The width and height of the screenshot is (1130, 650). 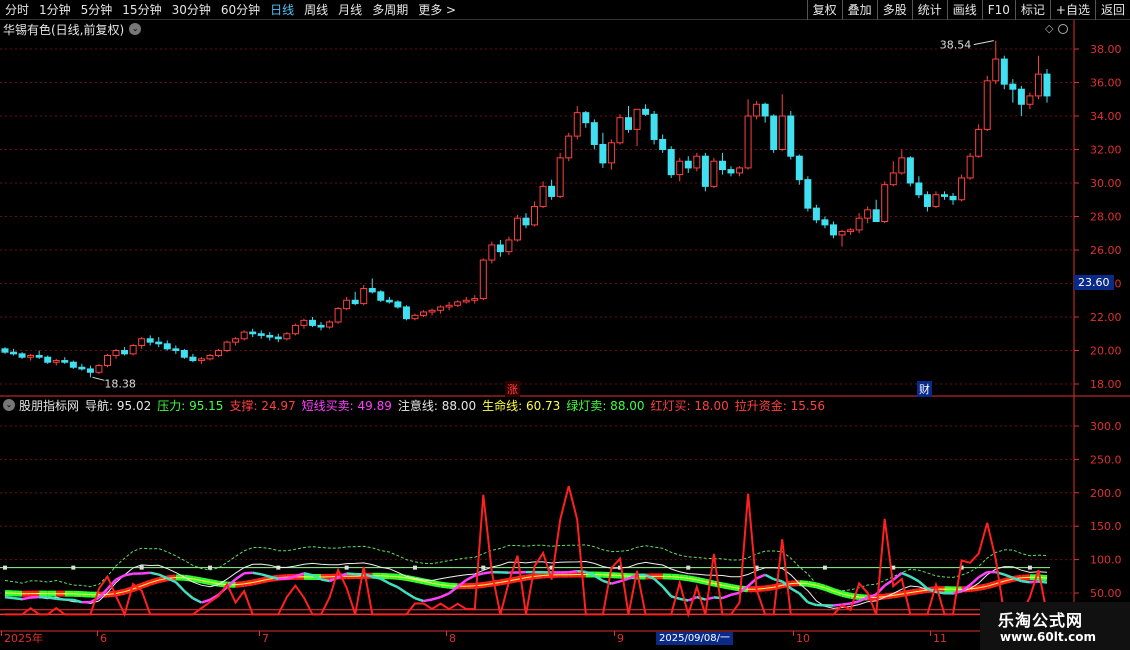 What do you see at coordinates (190, 405) in the screenshot?
I see `indicator-value-1: 压力: 95.15` at bounding box center [190, 405].